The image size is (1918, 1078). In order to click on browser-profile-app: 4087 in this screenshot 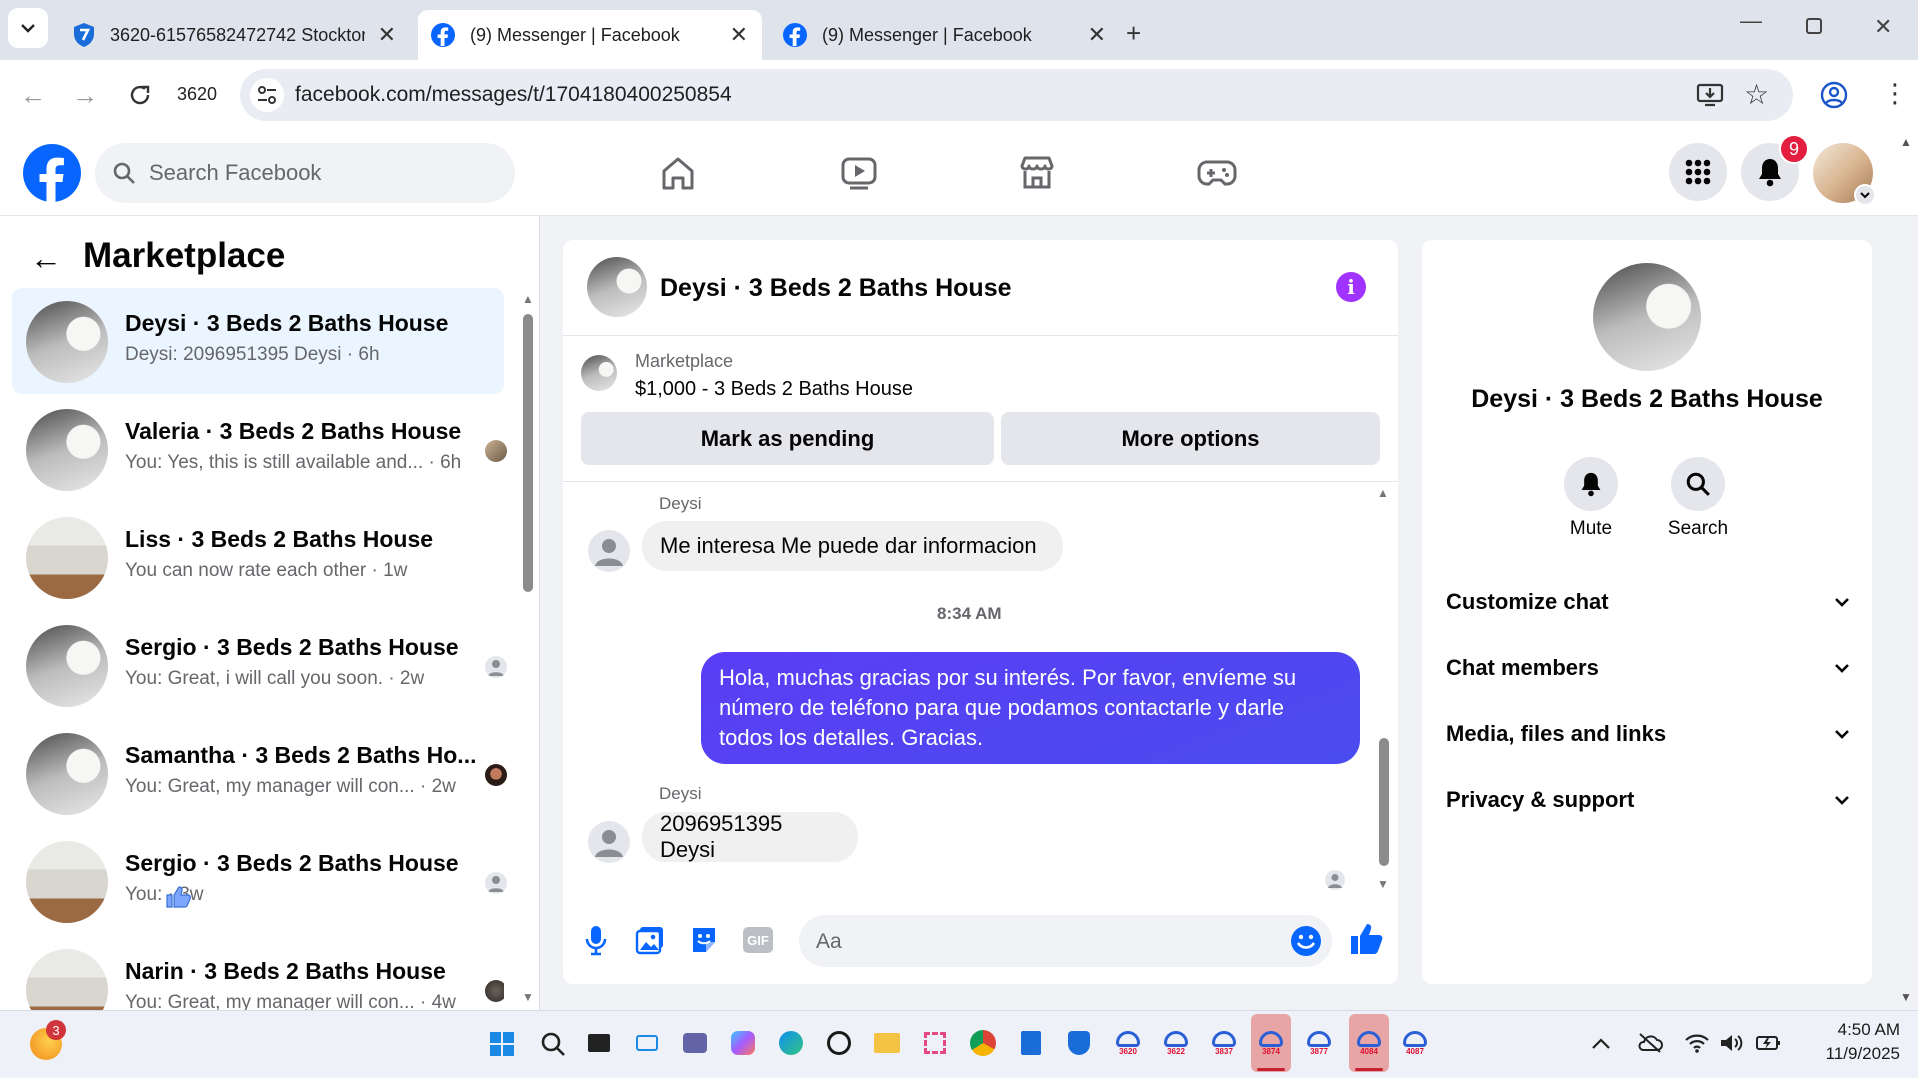, I will do `click(1415, 1043)`.